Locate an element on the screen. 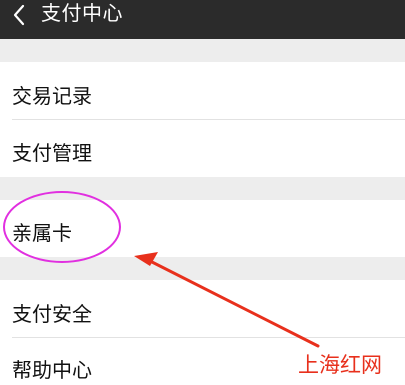 The image size is (405, 385). menu-item-label: 支付安全 is located at coordinates (52, 314).